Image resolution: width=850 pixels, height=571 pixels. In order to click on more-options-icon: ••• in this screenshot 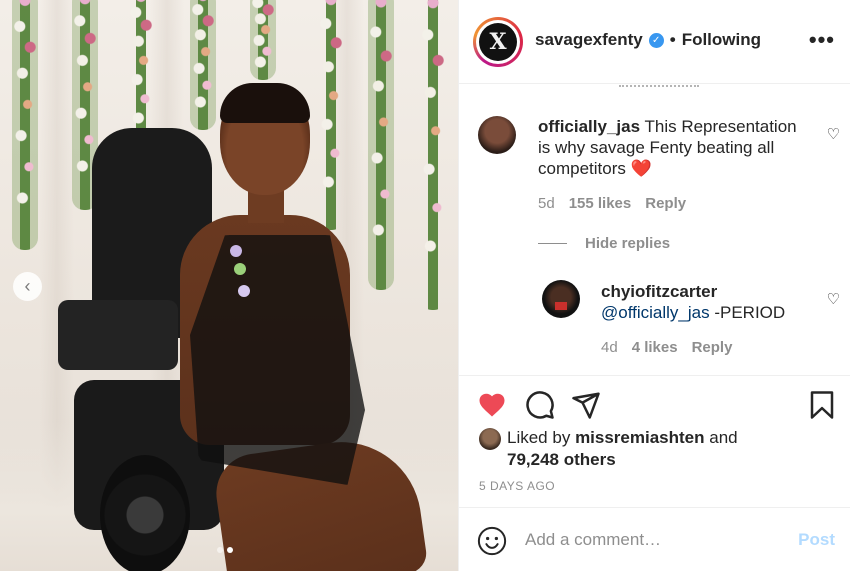, I will do `click(822, 40)`.